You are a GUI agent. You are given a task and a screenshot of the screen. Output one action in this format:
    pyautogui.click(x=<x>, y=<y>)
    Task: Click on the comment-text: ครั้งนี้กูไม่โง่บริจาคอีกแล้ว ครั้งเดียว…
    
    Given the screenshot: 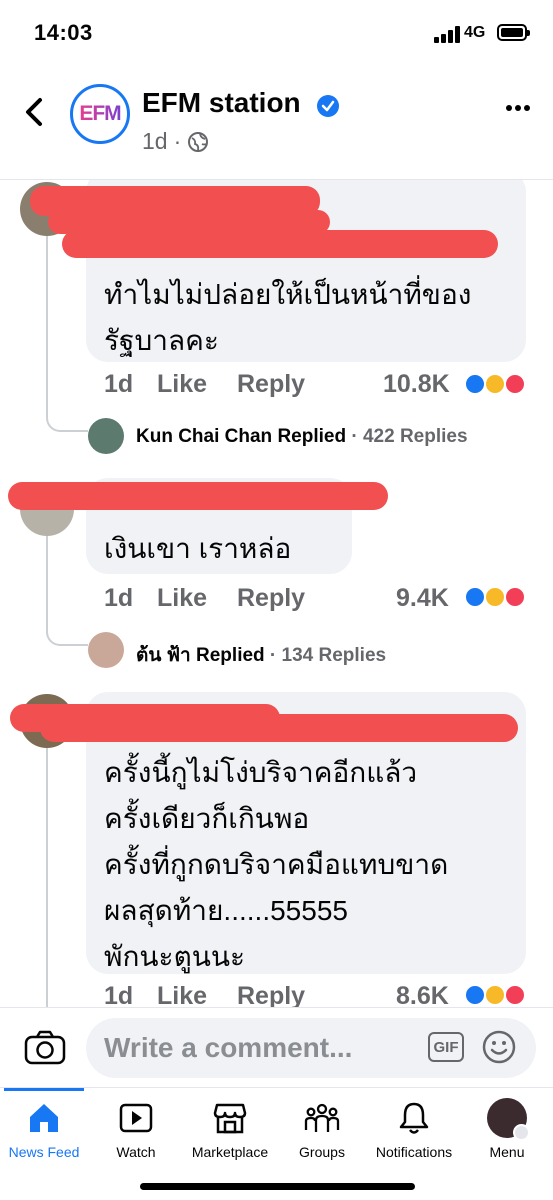 What is the action you would take?
    pyautogui.click(x=276, y=864)
    